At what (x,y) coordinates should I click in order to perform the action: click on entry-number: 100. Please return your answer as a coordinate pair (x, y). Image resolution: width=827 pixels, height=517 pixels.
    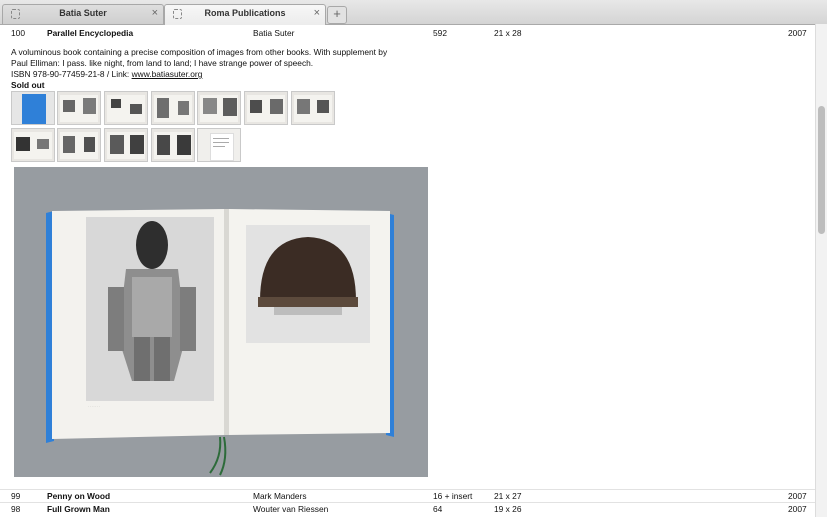
    Looking at the image, I should click on (18, 33).